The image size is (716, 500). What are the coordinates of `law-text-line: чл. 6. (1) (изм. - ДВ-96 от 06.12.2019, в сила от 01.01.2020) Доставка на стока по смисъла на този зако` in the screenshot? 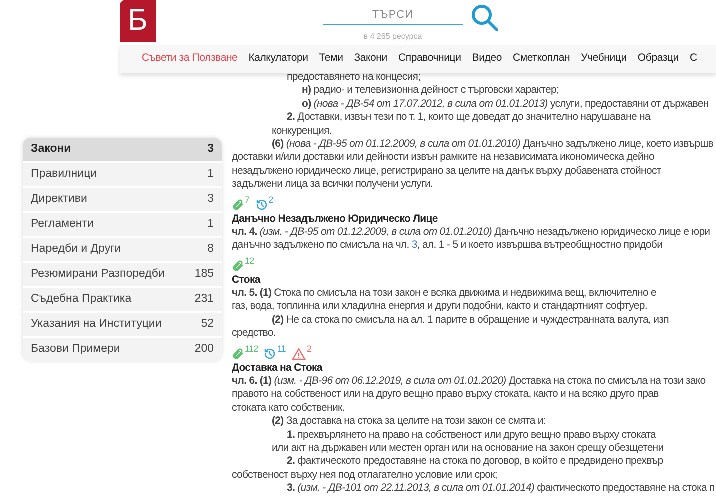 It's located at (469, 381).